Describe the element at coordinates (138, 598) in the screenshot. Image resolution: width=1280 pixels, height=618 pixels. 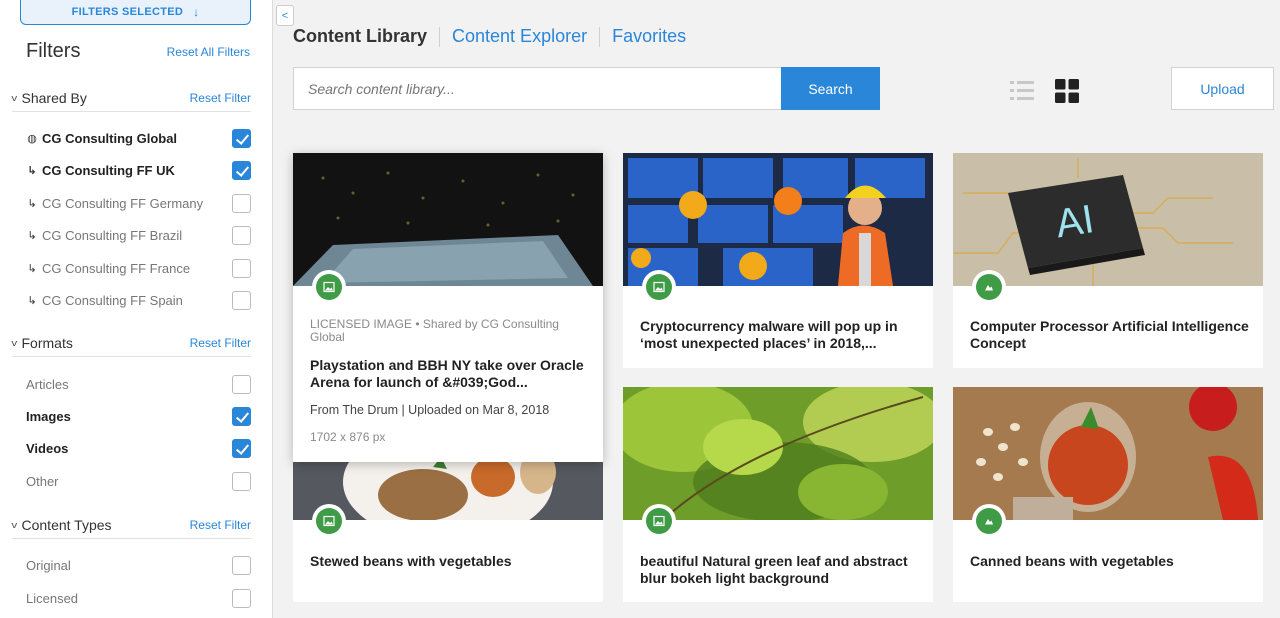
I see `filter-row-licensed: Licensed` at that location.